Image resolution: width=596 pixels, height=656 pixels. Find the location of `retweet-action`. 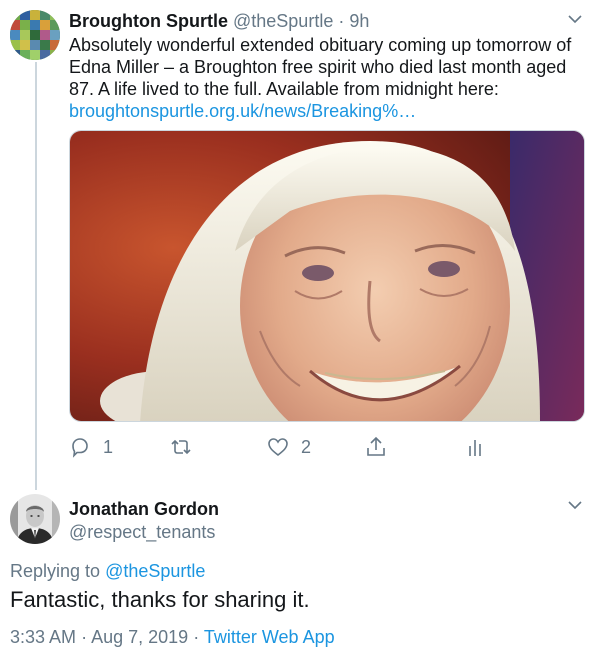

retweet-action is located at coordinates (181, 447).